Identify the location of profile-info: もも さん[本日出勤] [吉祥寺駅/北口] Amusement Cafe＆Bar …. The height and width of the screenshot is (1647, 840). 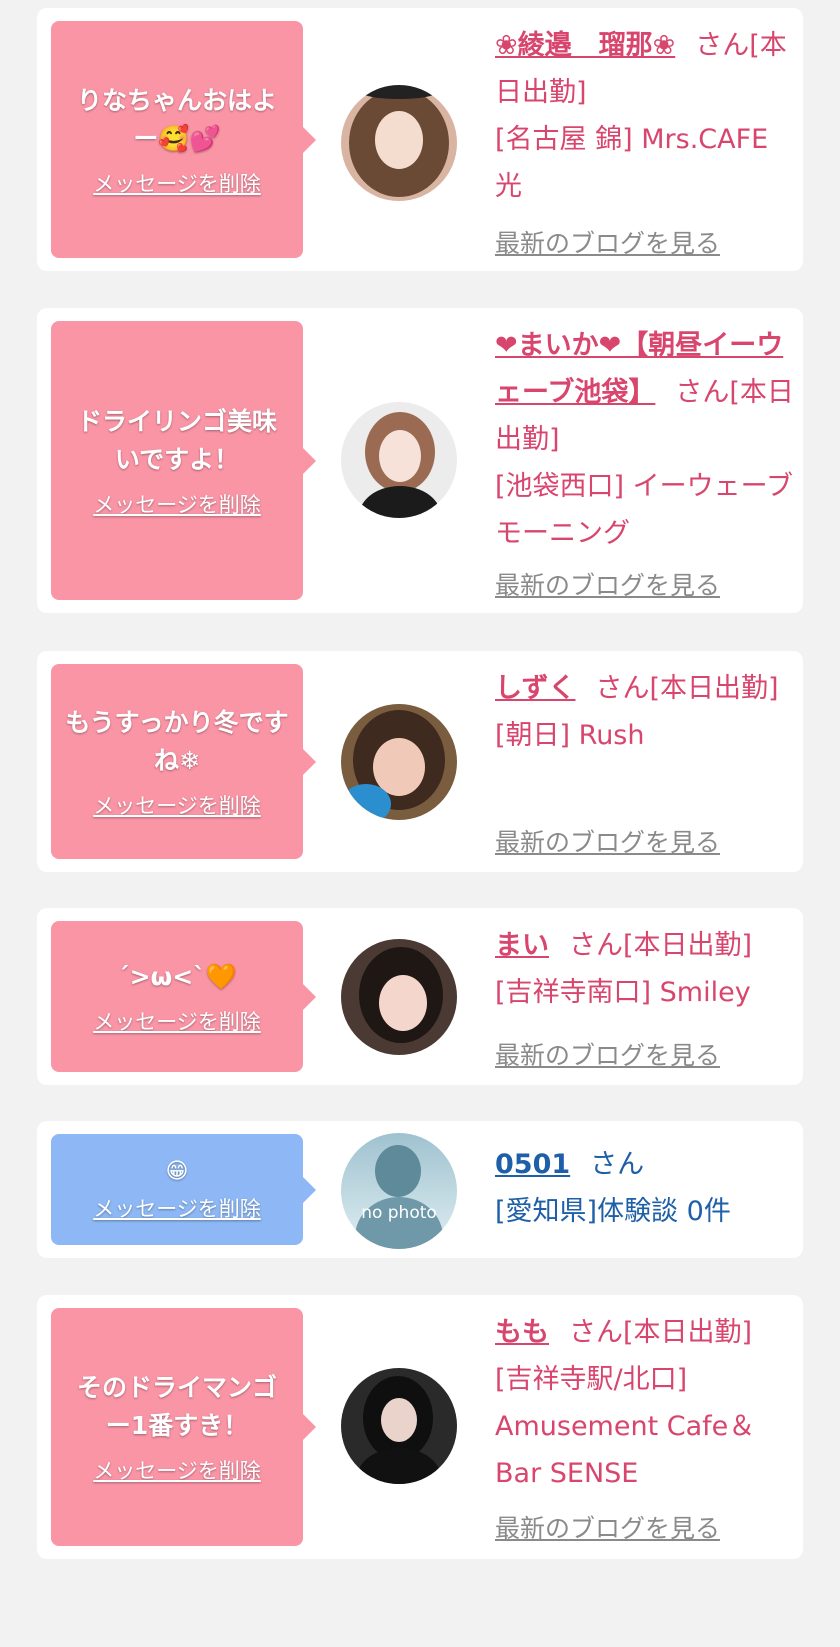
(645, 1403).